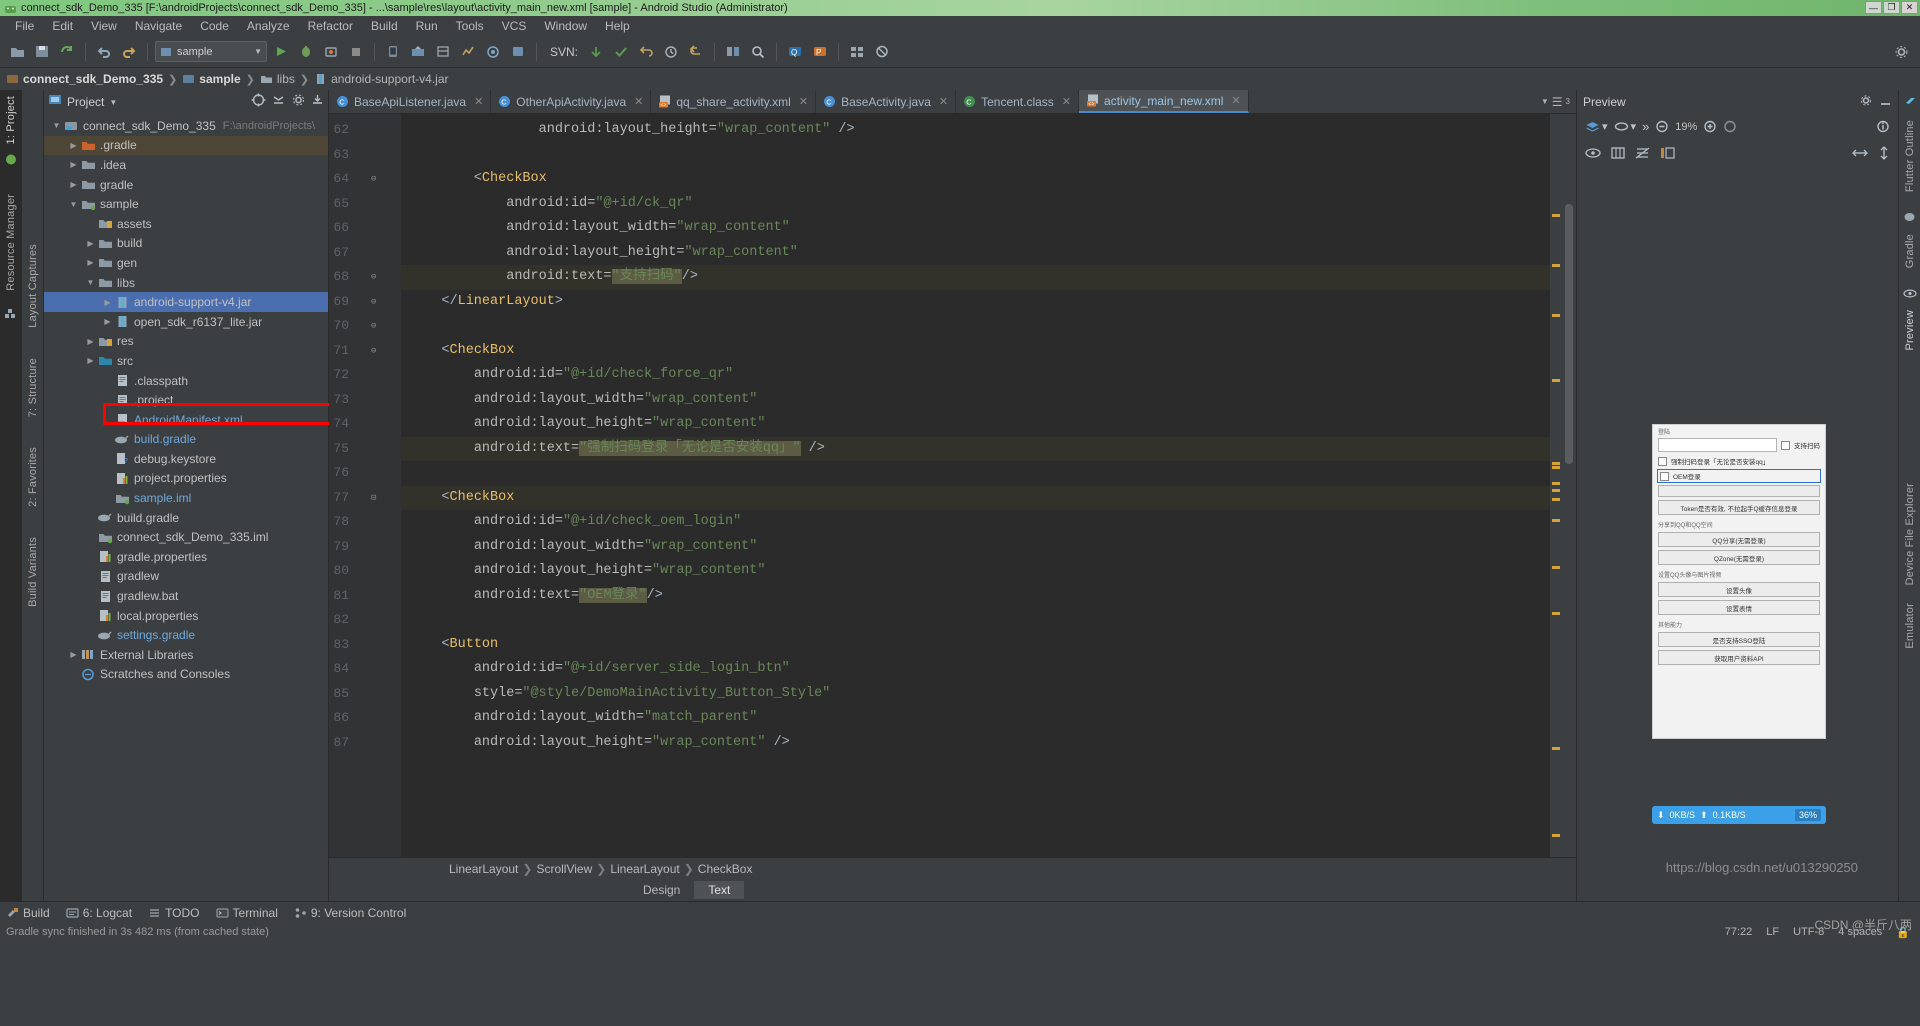  Describe the element at coordinates (99, 913) in the screenshot. I see `status-item-logcat: 6: Logcat` at that location.